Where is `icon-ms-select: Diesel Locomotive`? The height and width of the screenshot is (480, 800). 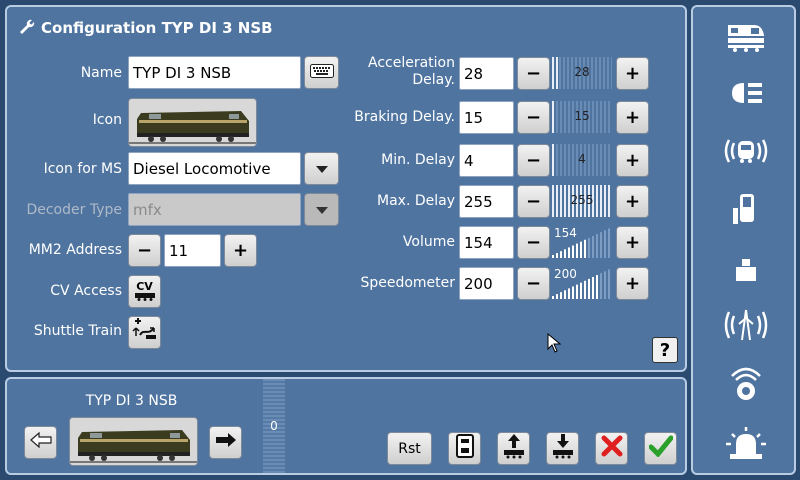 icon-ms-select: Diesel Locomotive is located at coordinates (214, 168).